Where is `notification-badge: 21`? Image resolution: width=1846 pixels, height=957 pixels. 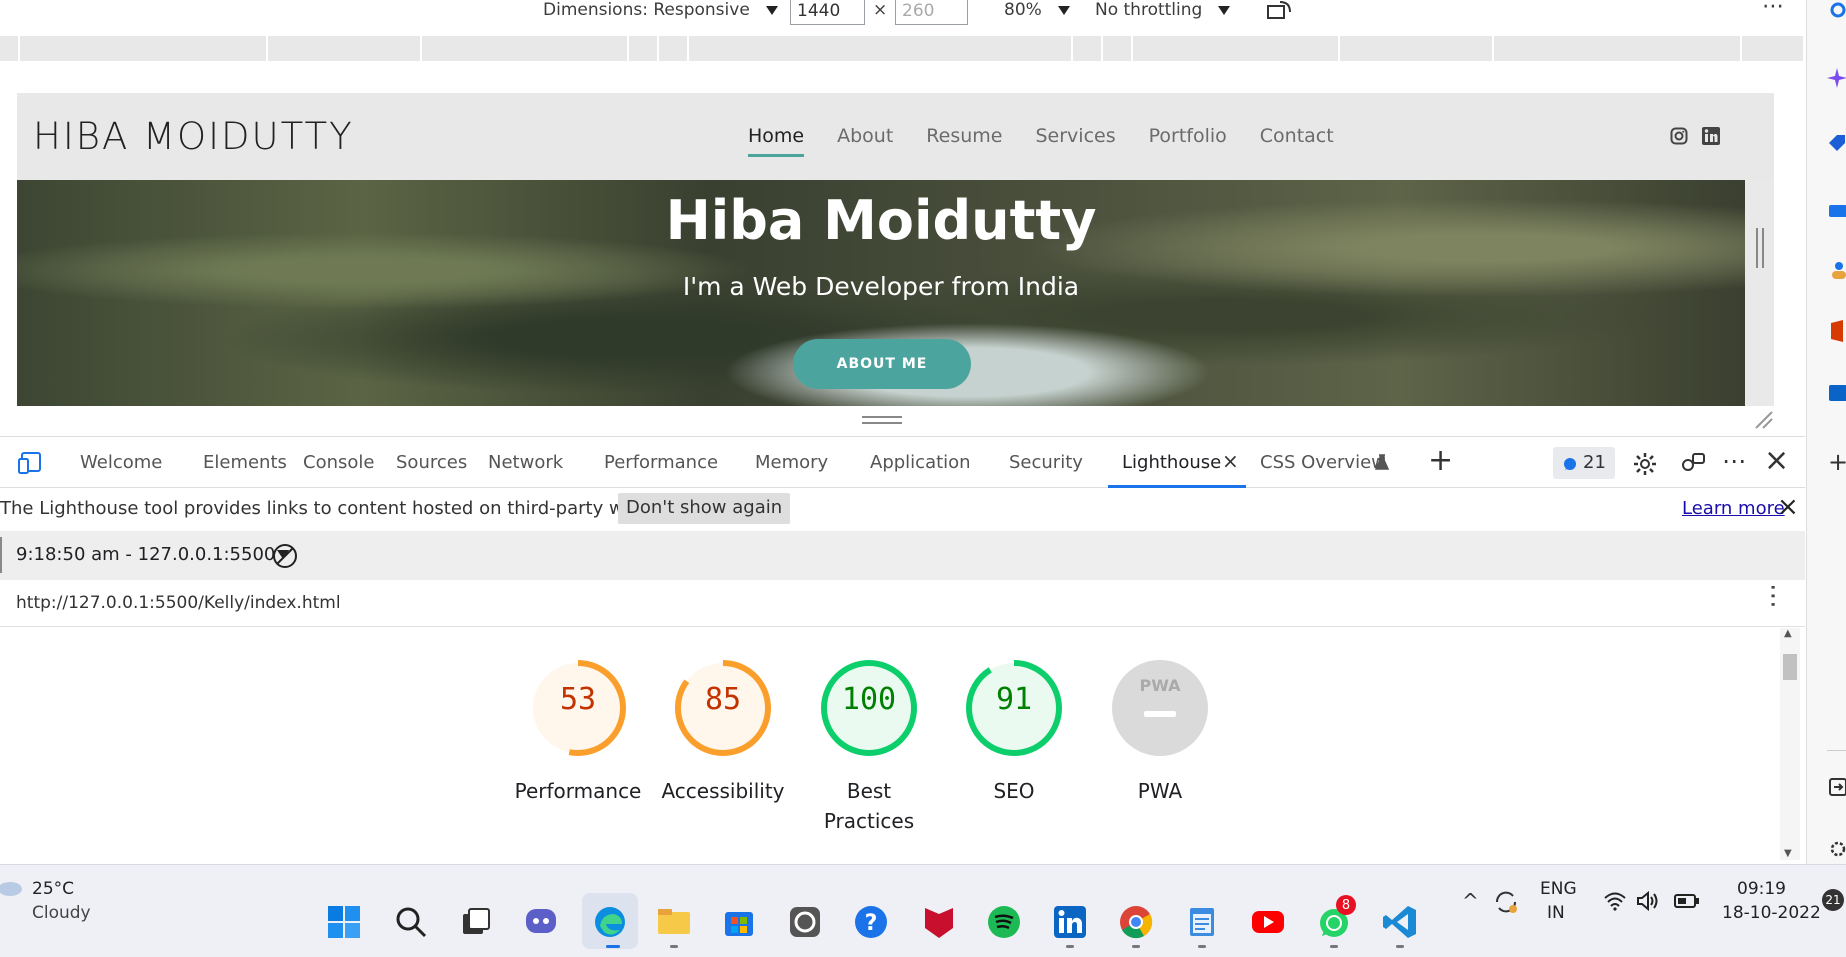 notification-badge: 21 is located at coordinates (1833, 900).